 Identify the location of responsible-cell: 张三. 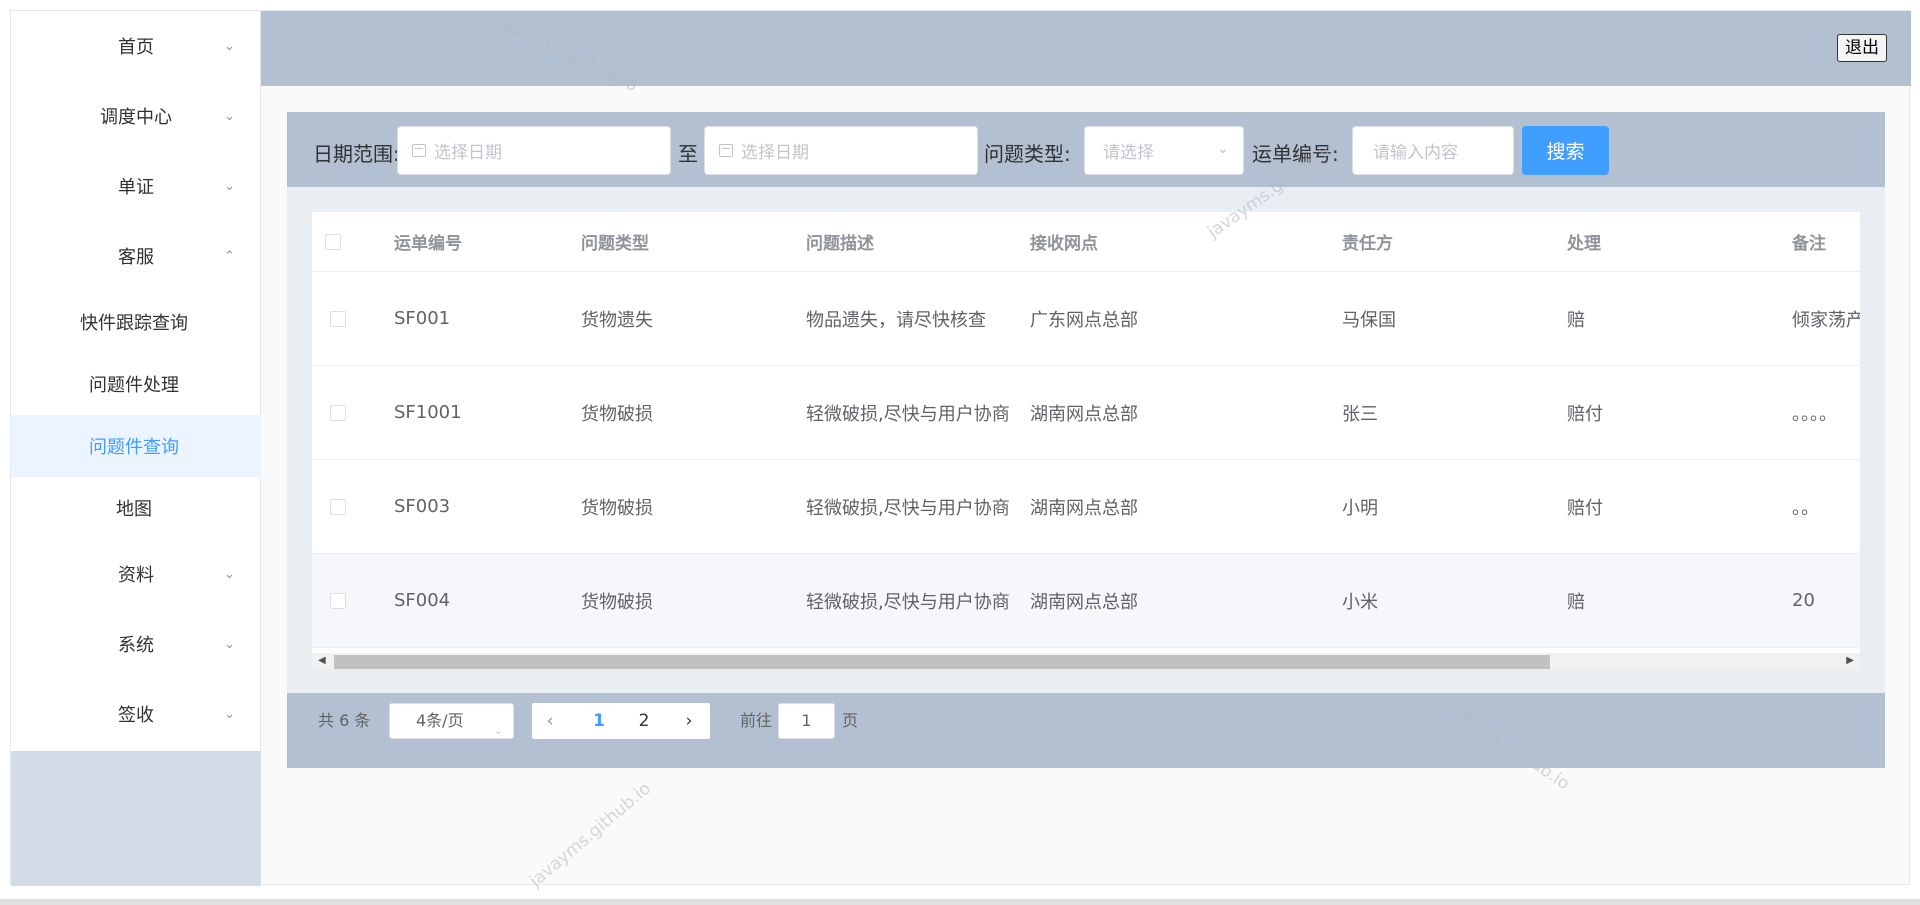
(1360, 414).